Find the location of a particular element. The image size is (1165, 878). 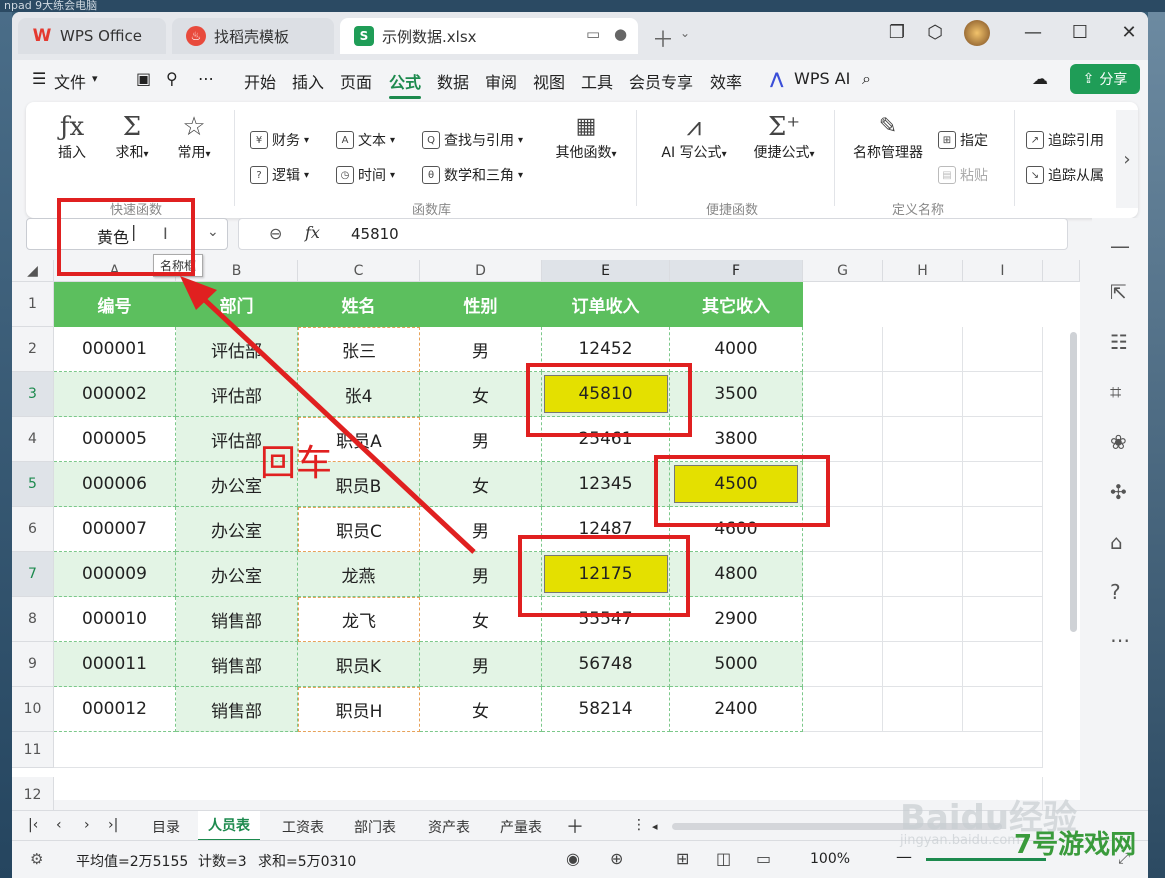

trace-dependents-button: ↘ 追踪从属 is located at coordinates (1065, 175).